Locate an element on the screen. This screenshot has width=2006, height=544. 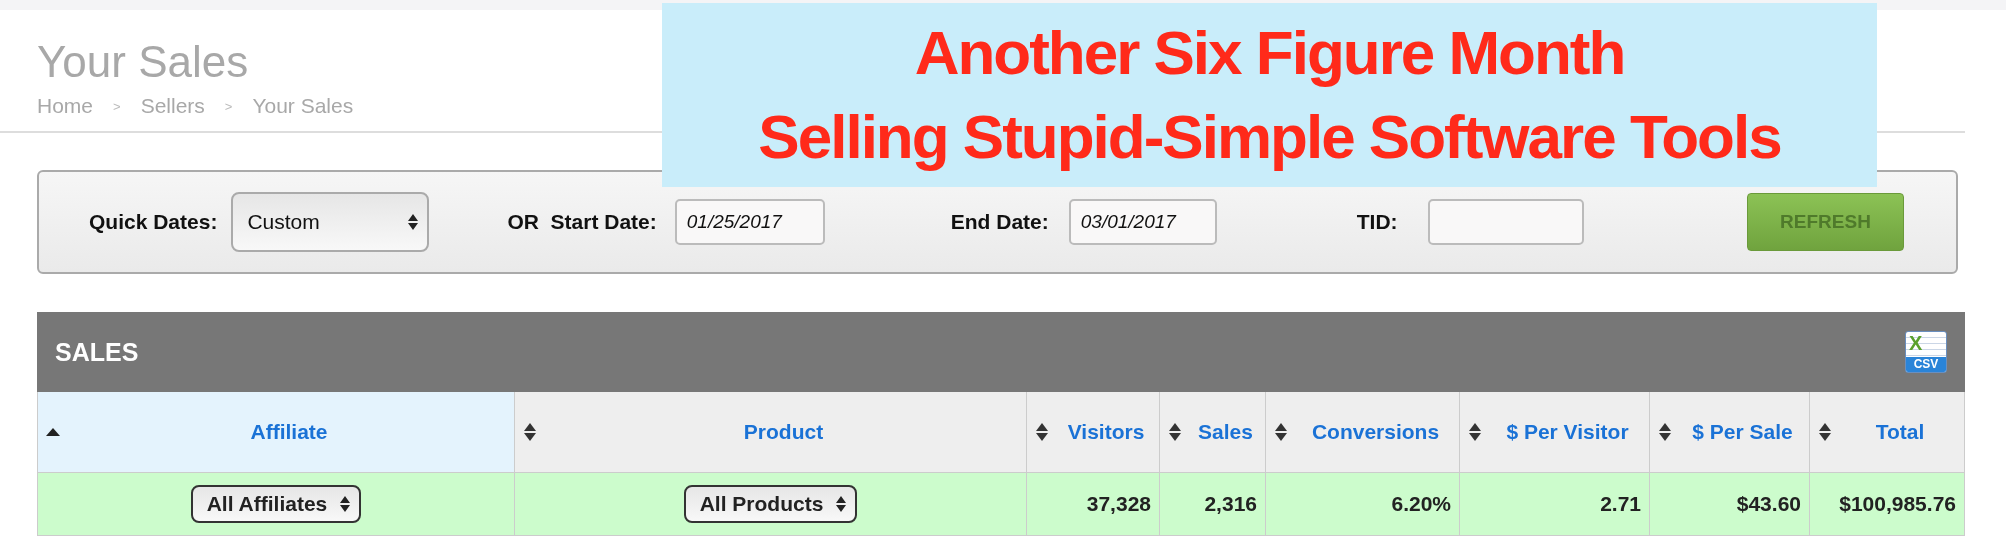
table-cell: 37,328 is located at coordinates (1118, 504).